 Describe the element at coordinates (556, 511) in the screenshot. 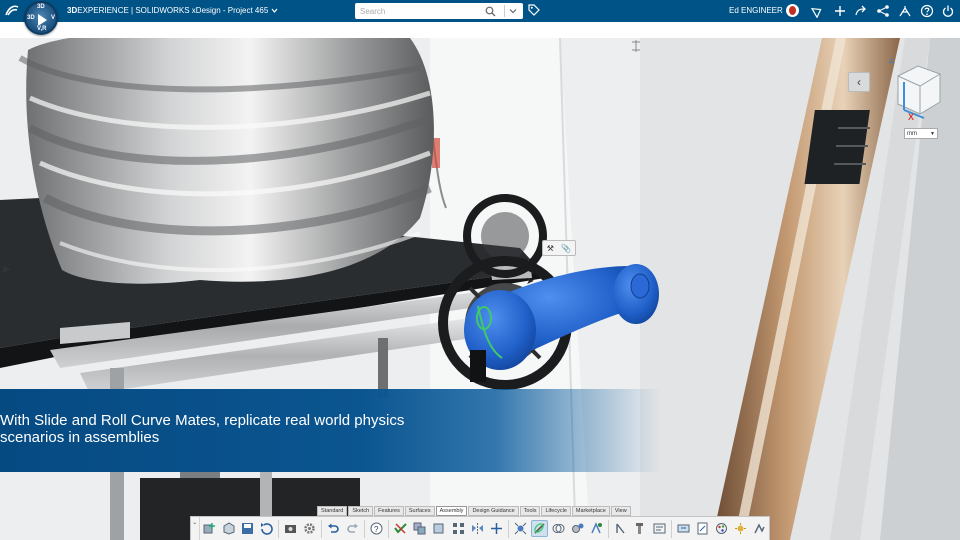

I see `tab-lifecycle: Lifecycle` at that location.